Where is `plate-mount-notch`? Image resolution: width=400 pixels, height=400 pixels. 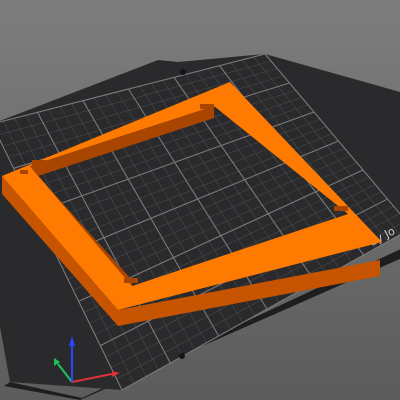 plate-mount-notch is located at coordinates (183, 72).